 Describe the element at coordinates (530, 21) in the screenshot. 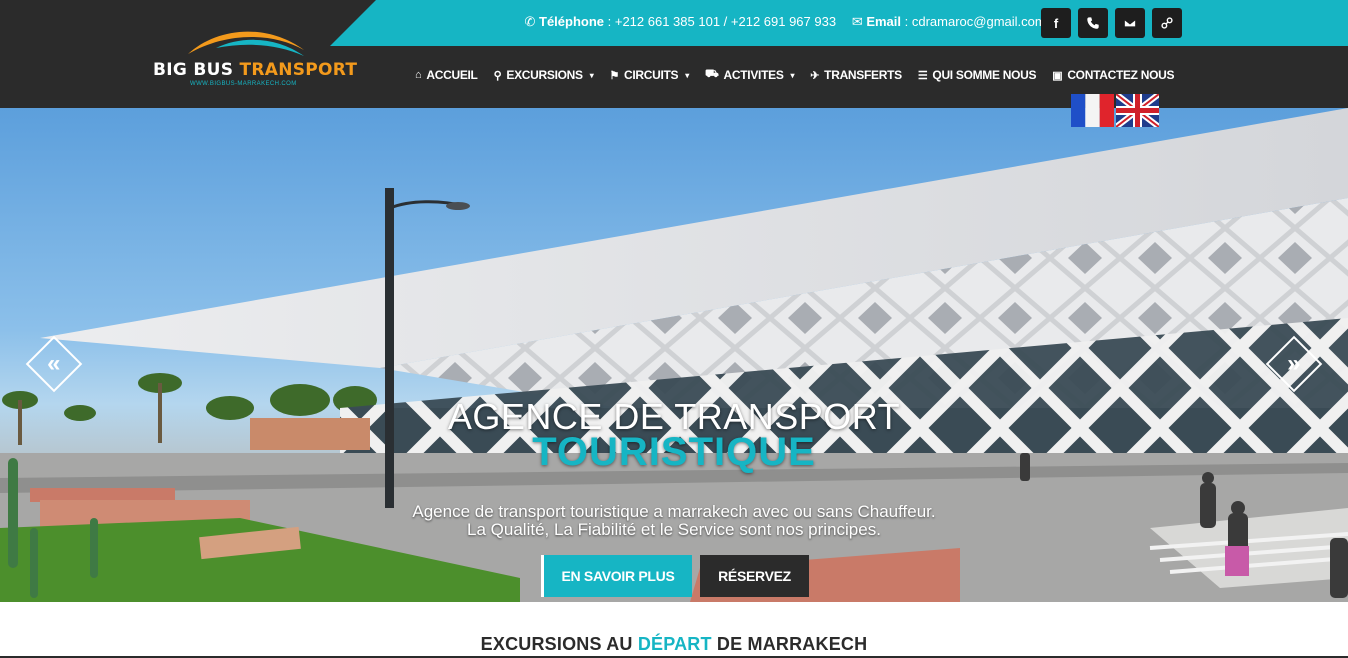

I see `phone-icon: ✆` at that location.